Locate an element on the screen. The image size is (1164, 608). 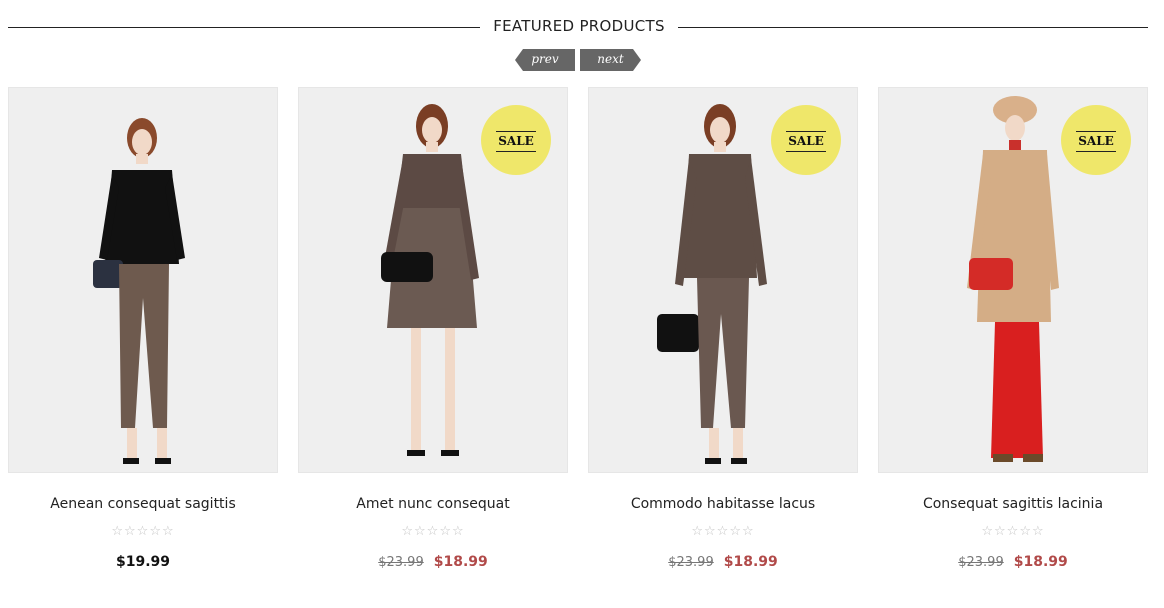
section-title: FEATURED PRODUCTS is located at coordinates (579, 26).